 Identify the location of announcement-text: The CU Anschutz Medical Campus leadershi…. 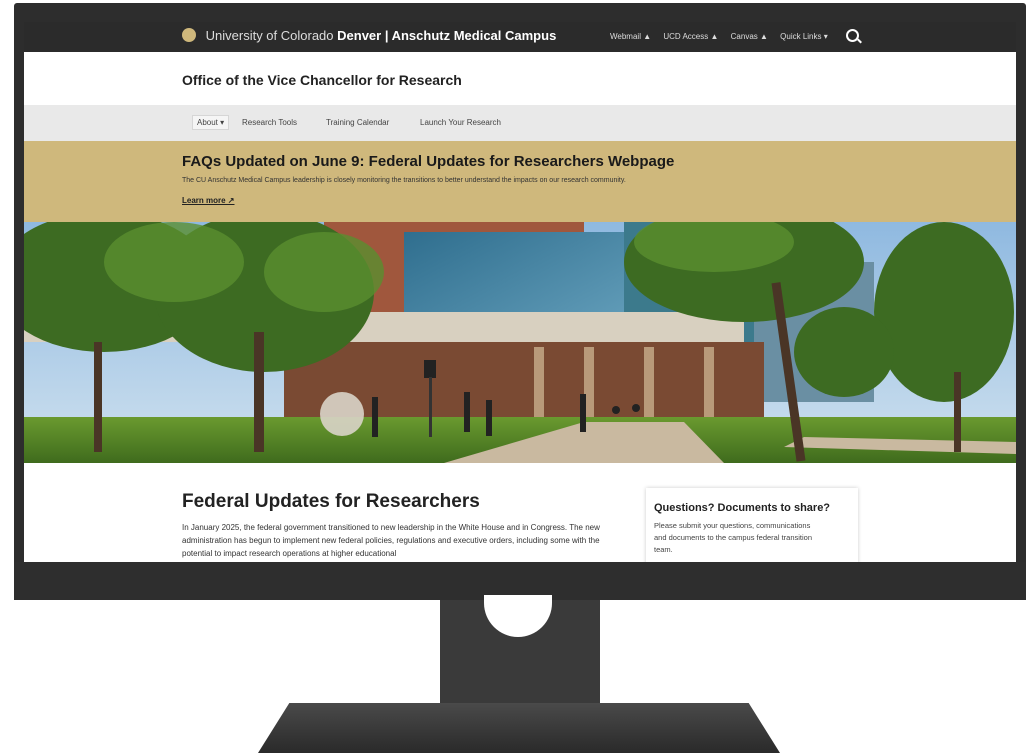
(404, 180).